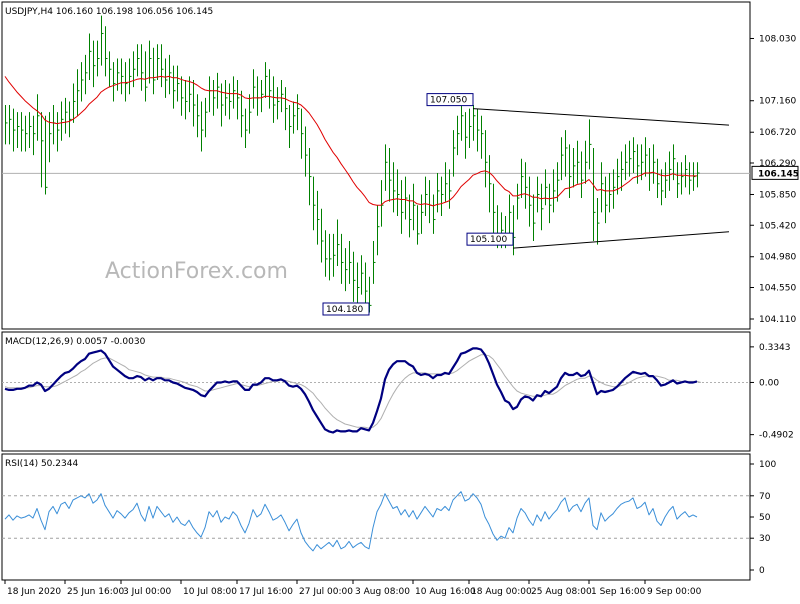  What do you see at coordinates (777, 320) in the screenshot?
I see `main-y-tick-label: 104.110` at bounding box center [777, 320].